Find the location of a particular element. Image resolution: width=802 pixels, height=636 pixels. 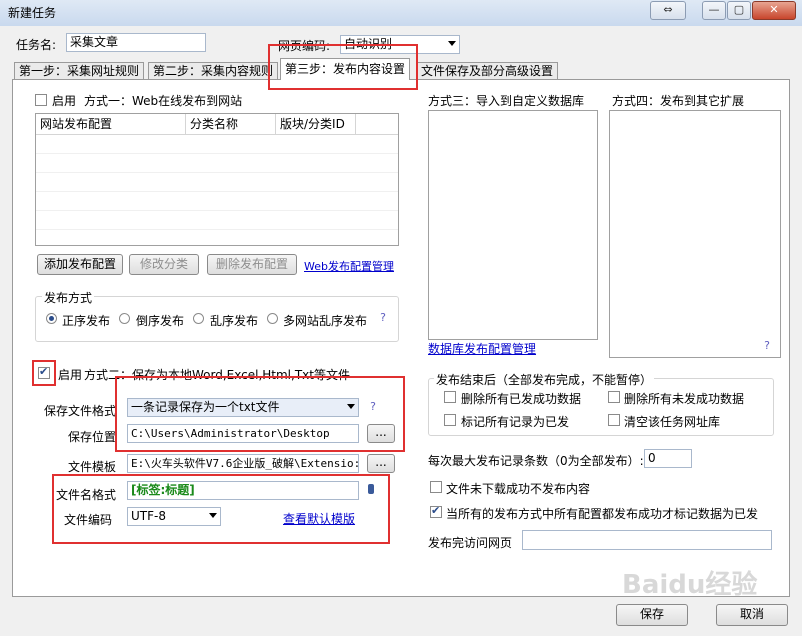

mode-radio-ordered is located at coordinates (51, 318).